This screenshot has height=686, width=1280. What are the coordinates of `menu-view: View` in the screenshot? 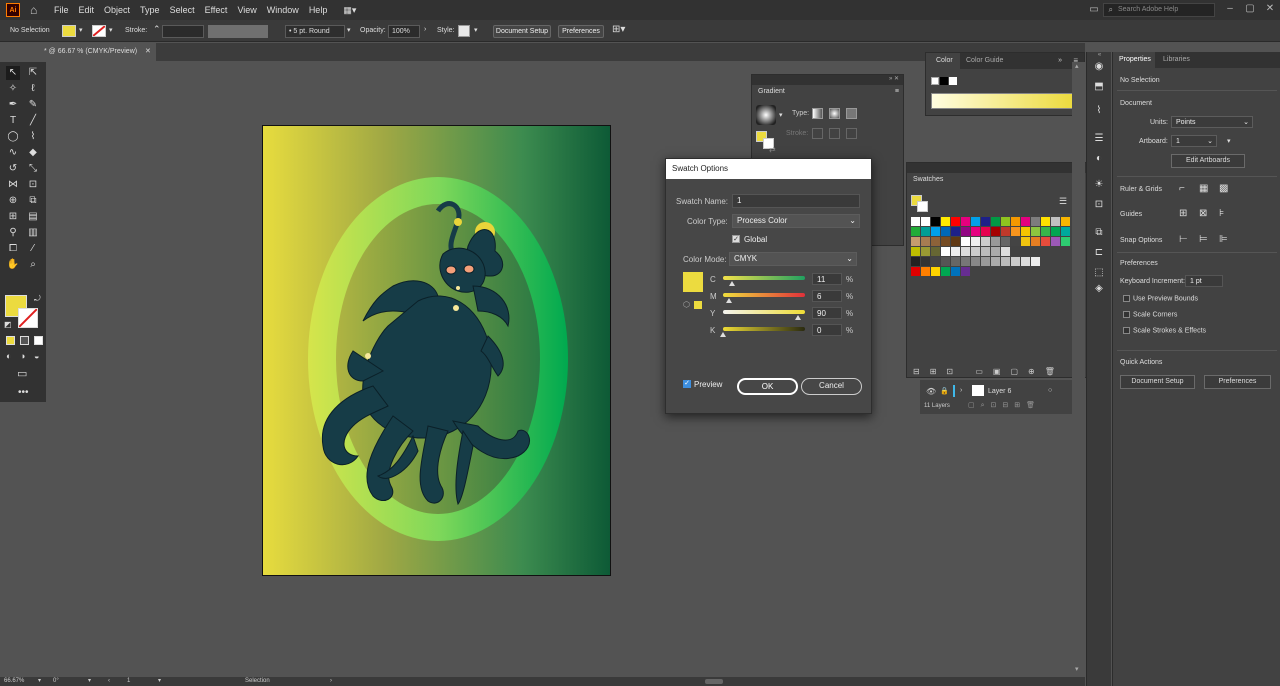 It's located at (246, 10).